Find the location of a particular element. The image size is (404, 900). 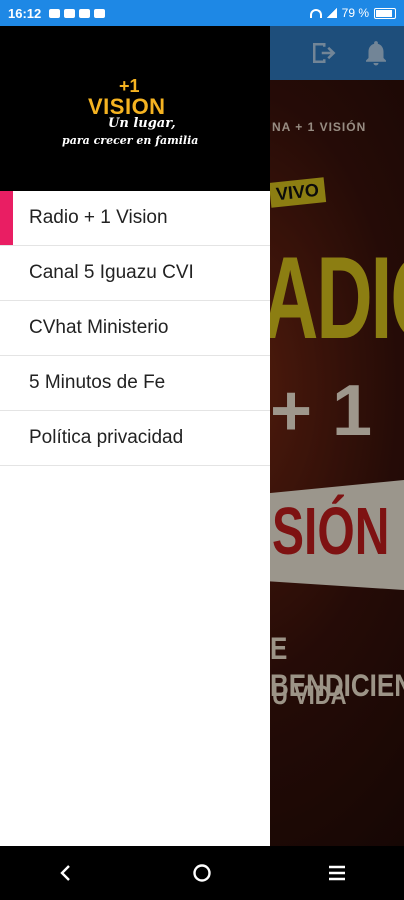

home-icon is located at coordinates (202, 873).